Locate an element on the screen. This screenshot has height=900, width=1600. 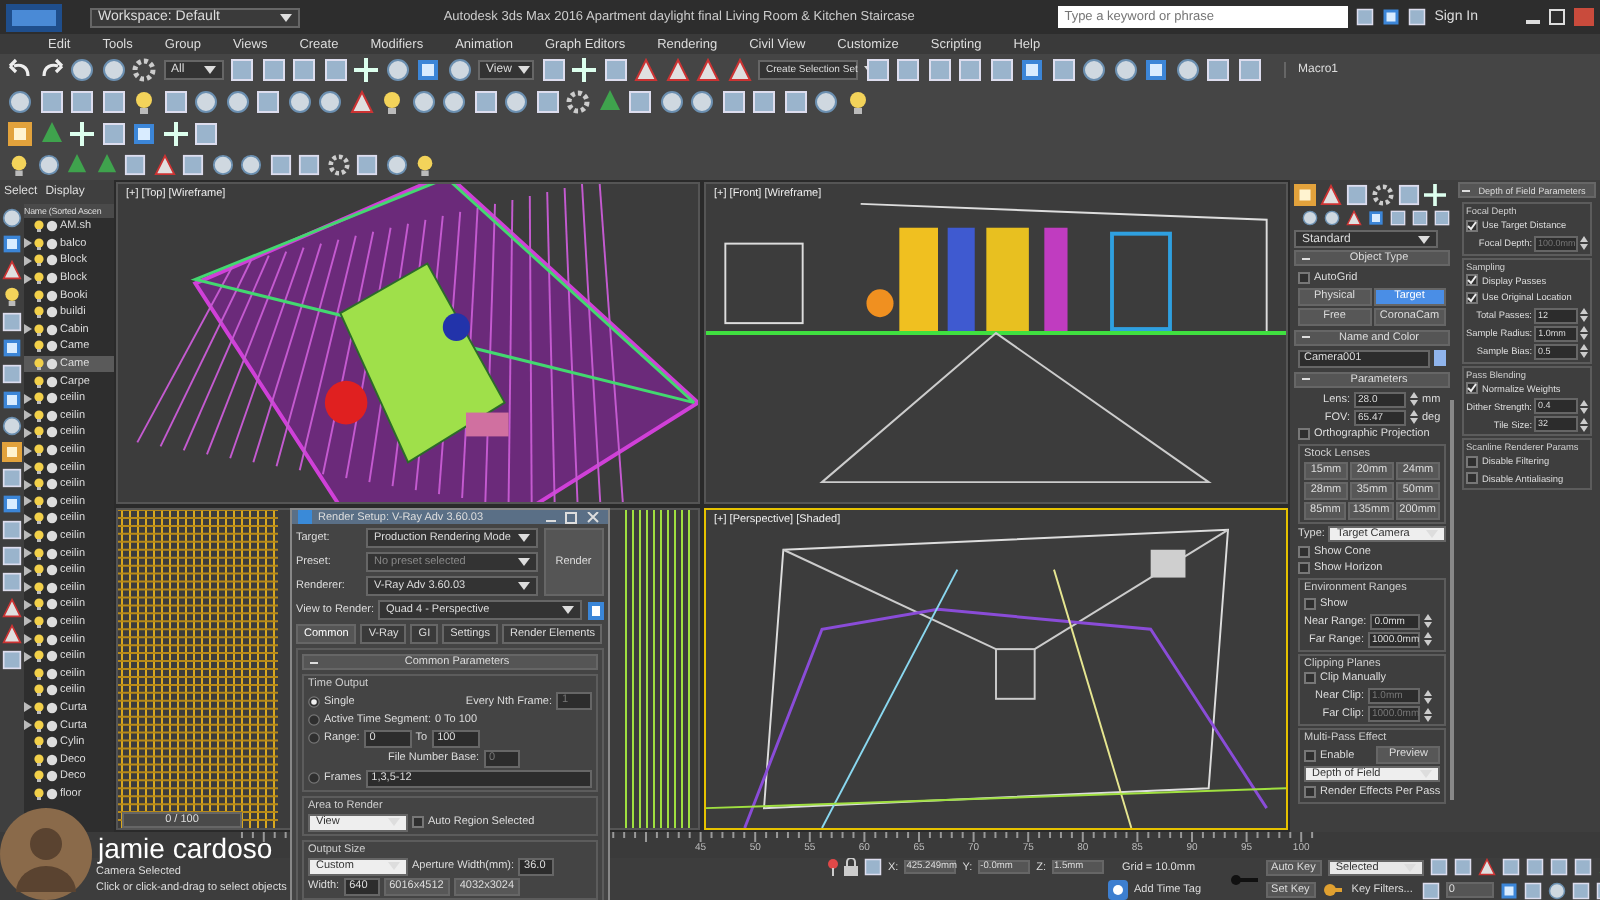
minus-icon is located at coordinates (1306, 258).